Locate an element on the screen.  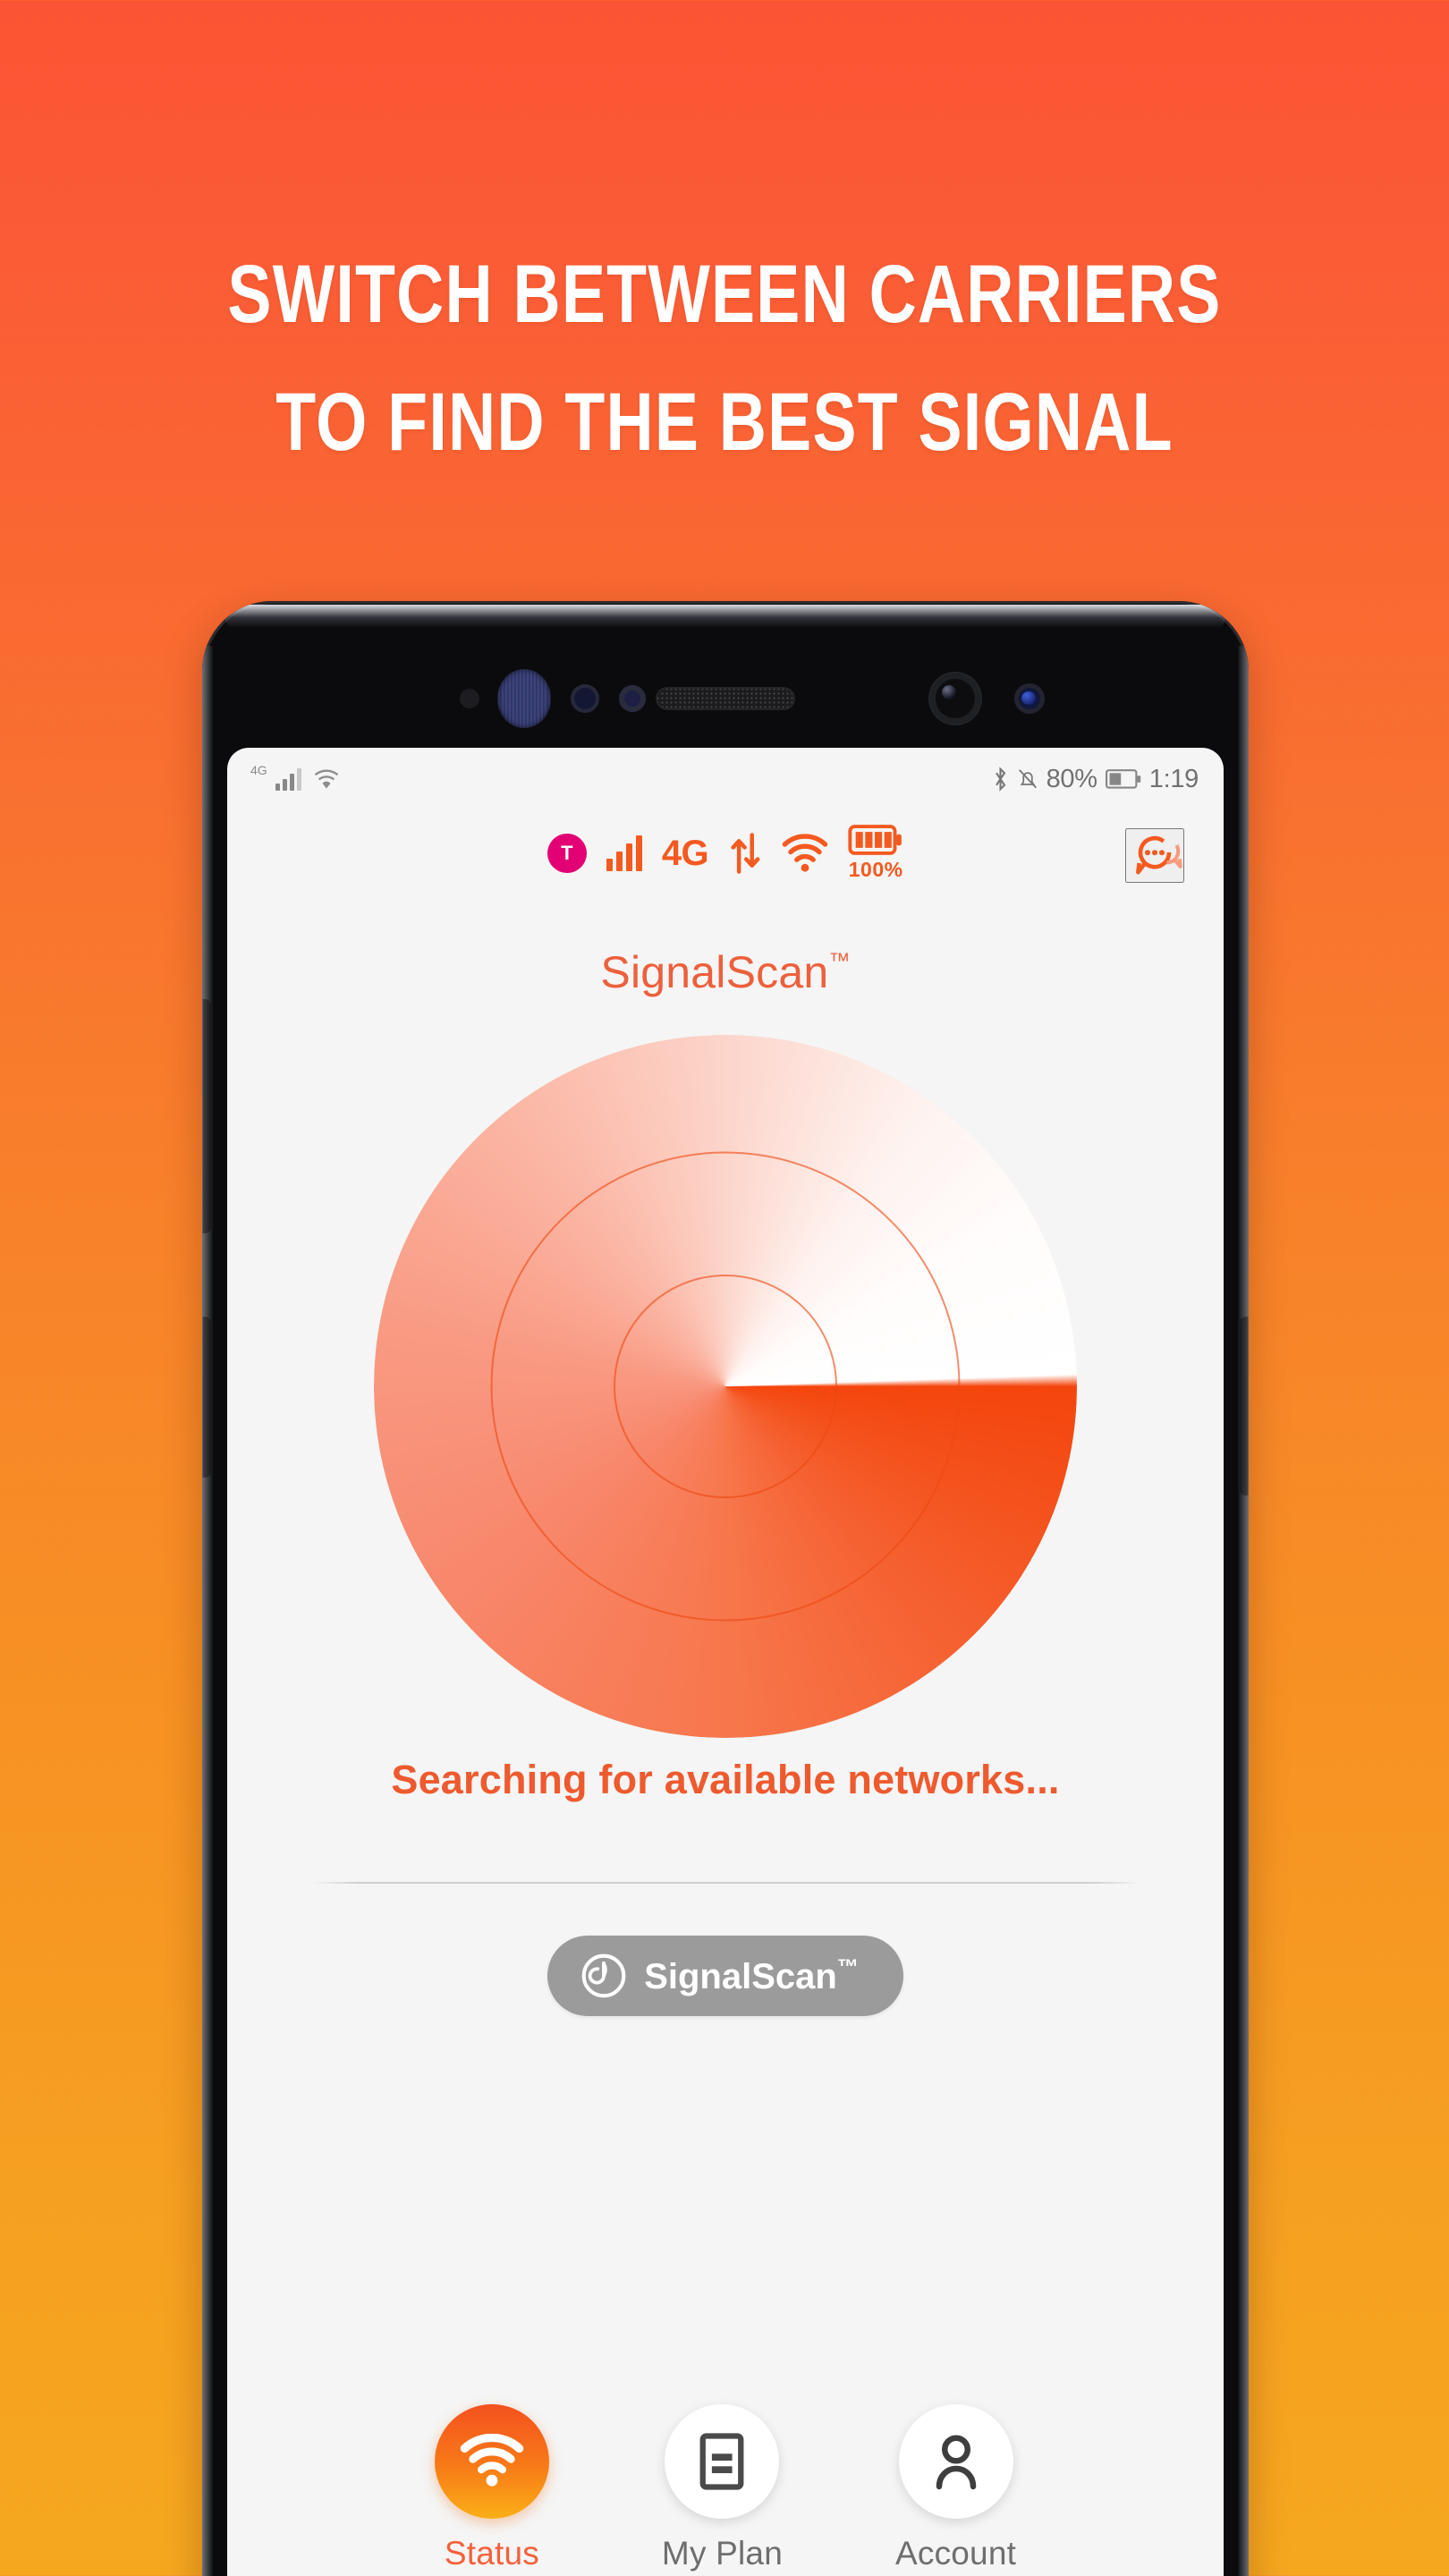
nav-label-account: Account is located at coordinates (955, 2553).